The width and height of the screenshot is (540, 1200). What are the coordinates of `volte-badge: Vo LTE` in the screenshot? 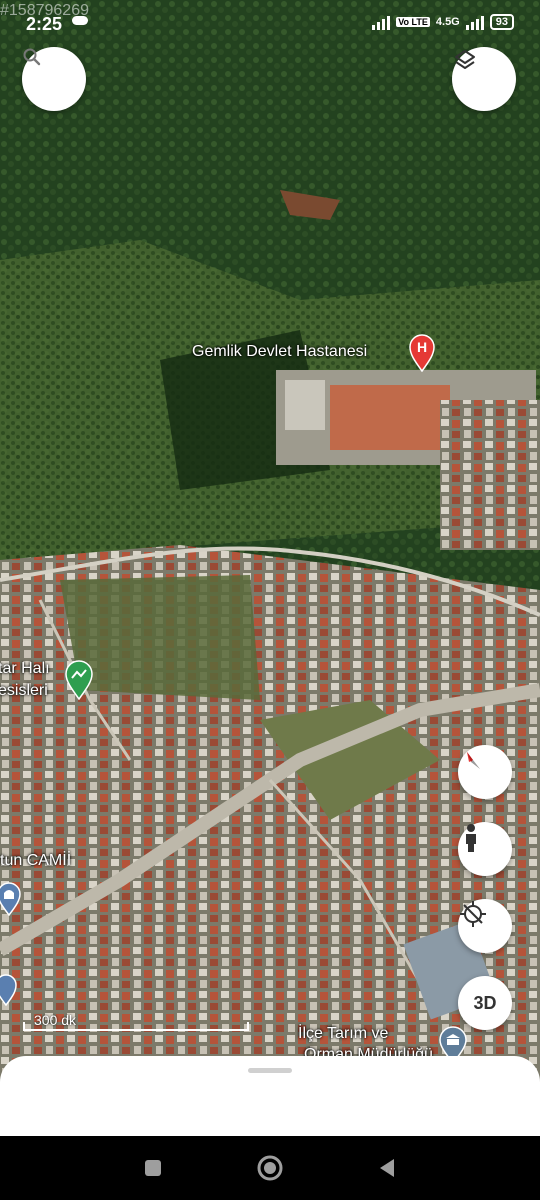 It's located at (413, 22).